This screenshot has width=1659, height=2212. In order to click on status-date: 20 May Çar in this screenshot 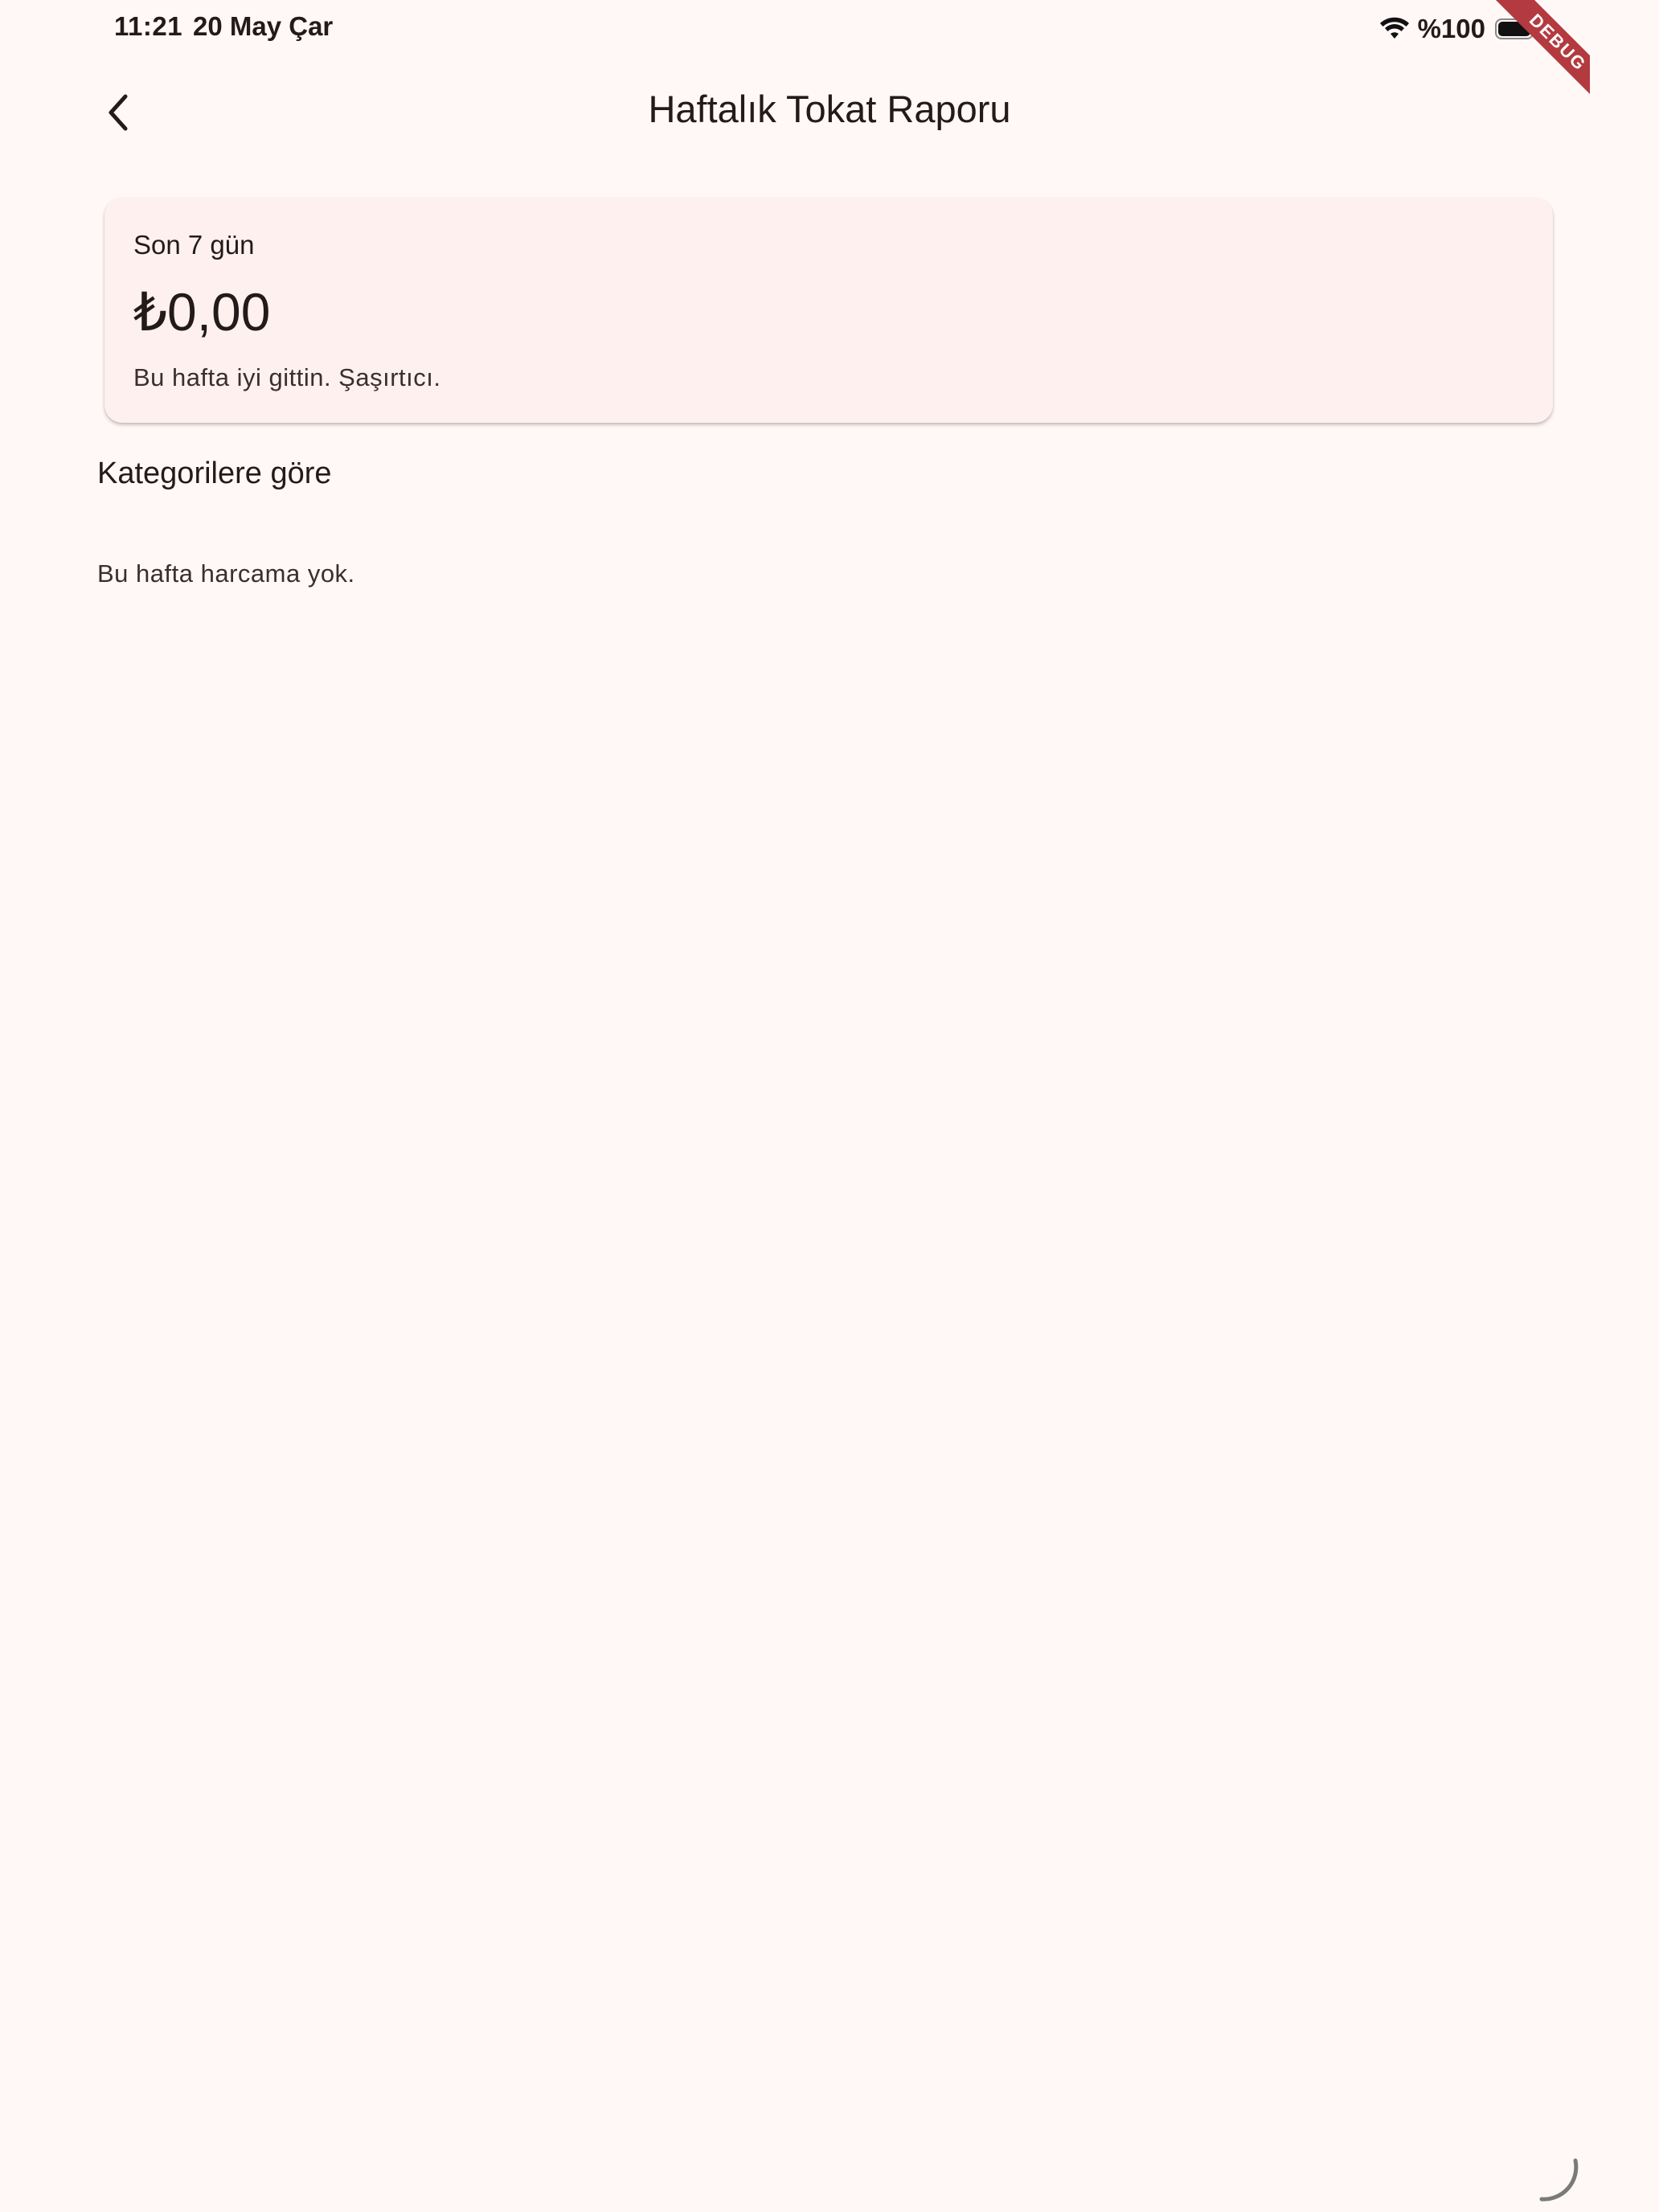, I will do `click(263, 26)`.